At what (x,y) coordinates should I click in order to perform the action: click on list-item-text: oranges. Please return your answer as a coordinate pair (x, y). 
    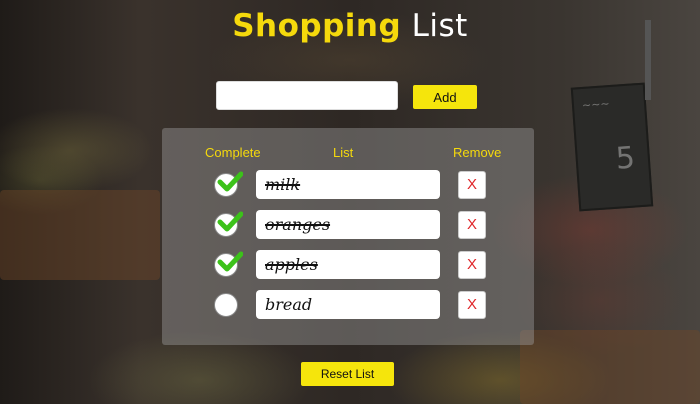
    Looking at the image, I should click on (348, 224).